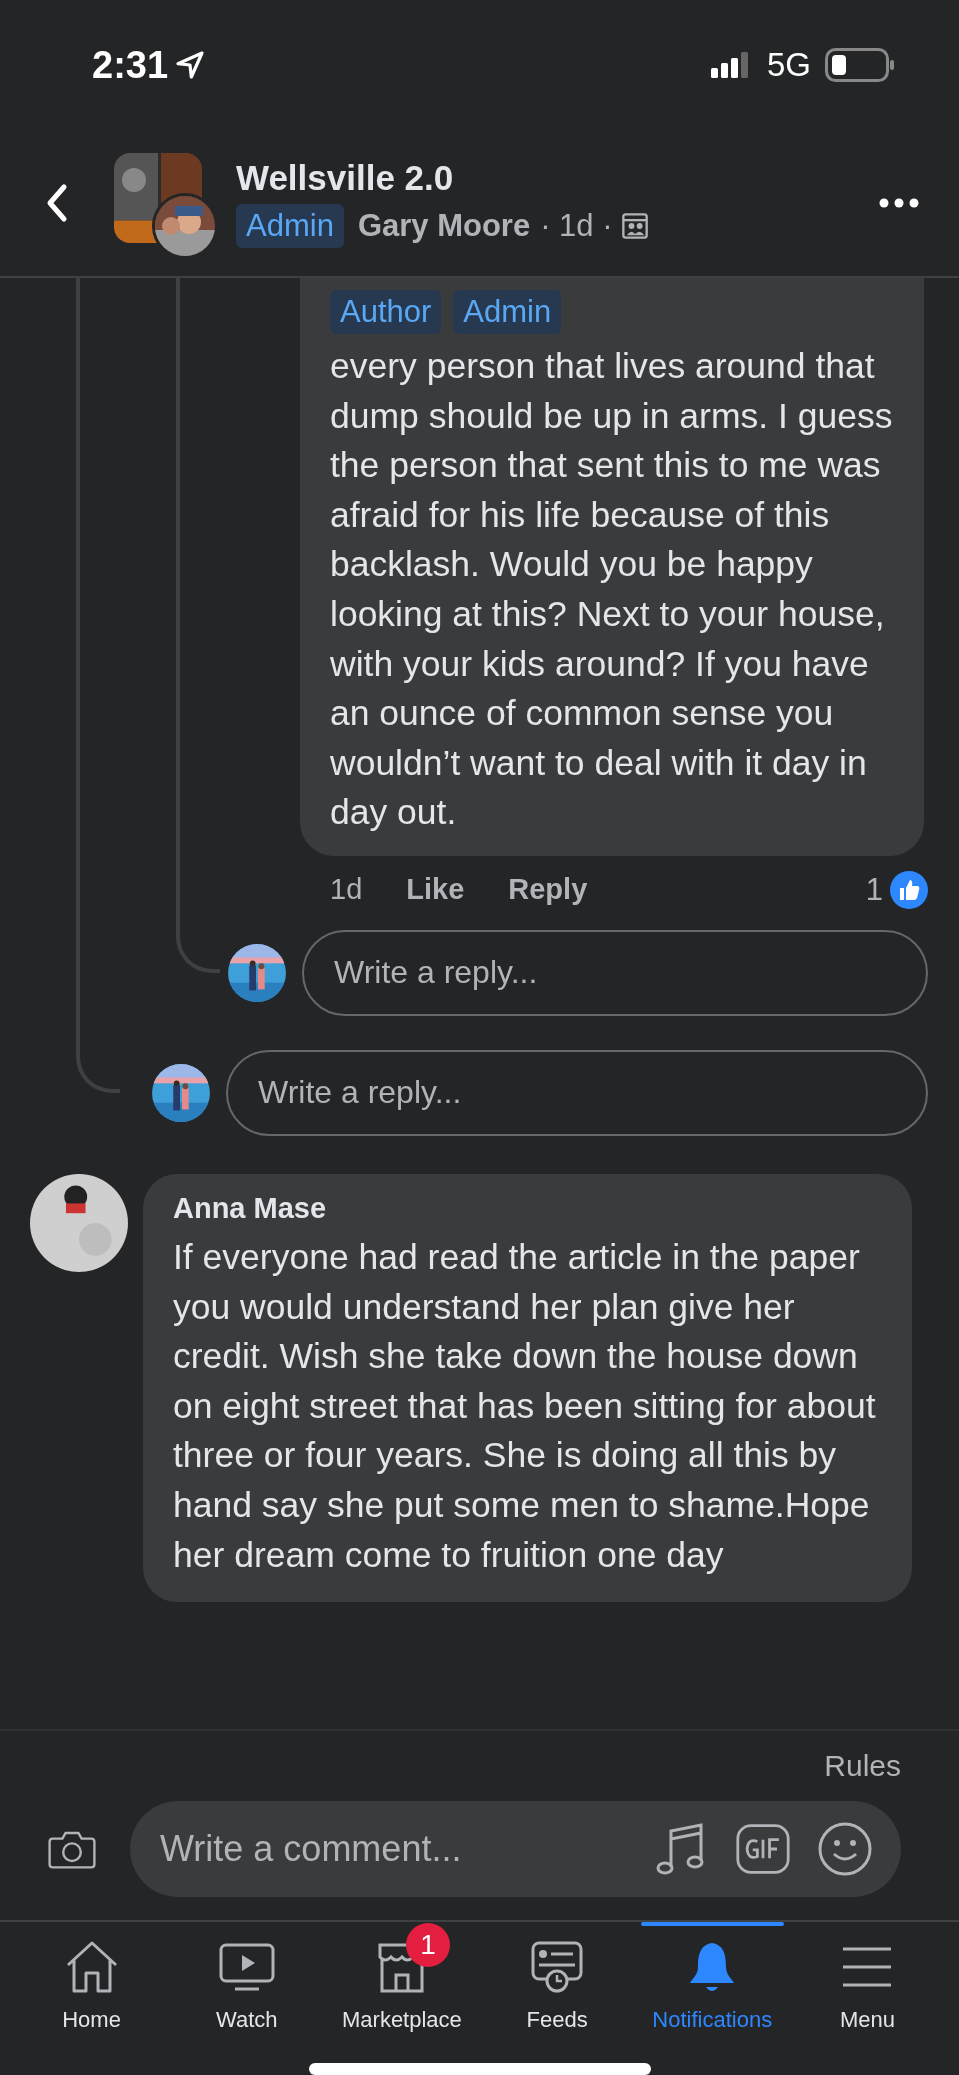 The image size is (959, 2075). I want to click on commenter-name: Anna Mase, so click(529, 1208).